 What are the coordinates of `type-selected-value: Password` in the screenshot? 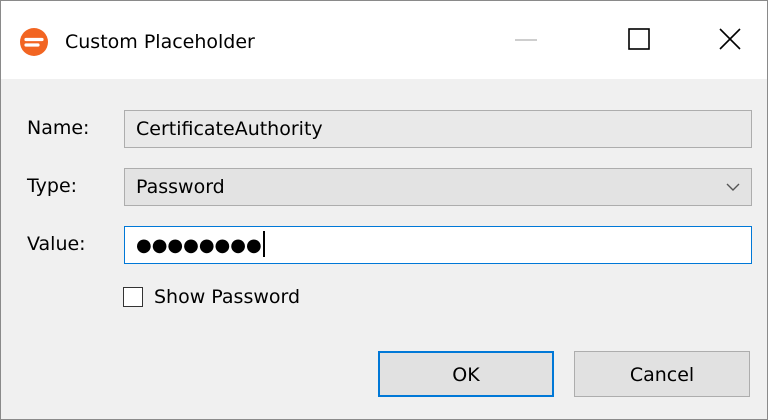 It's located at (180, 187).